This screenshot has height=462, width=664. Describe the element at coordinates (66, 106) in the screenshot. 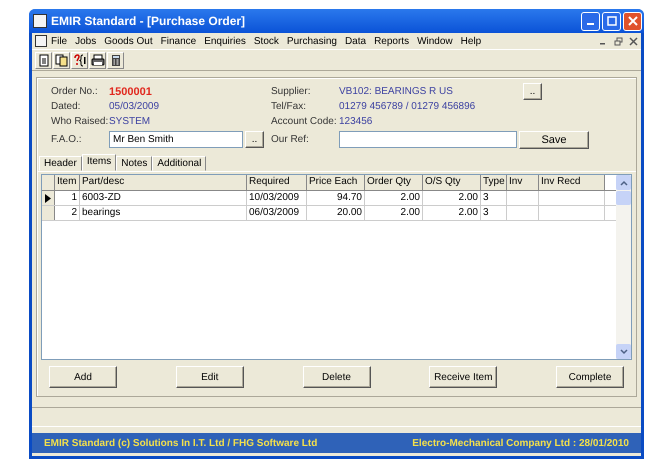

I see `field-label: Dated:` at that location.